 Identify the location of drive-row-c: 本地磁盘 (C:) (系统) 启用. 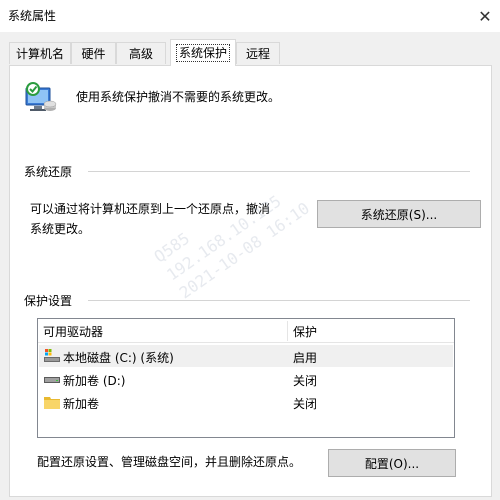
(246, 356).